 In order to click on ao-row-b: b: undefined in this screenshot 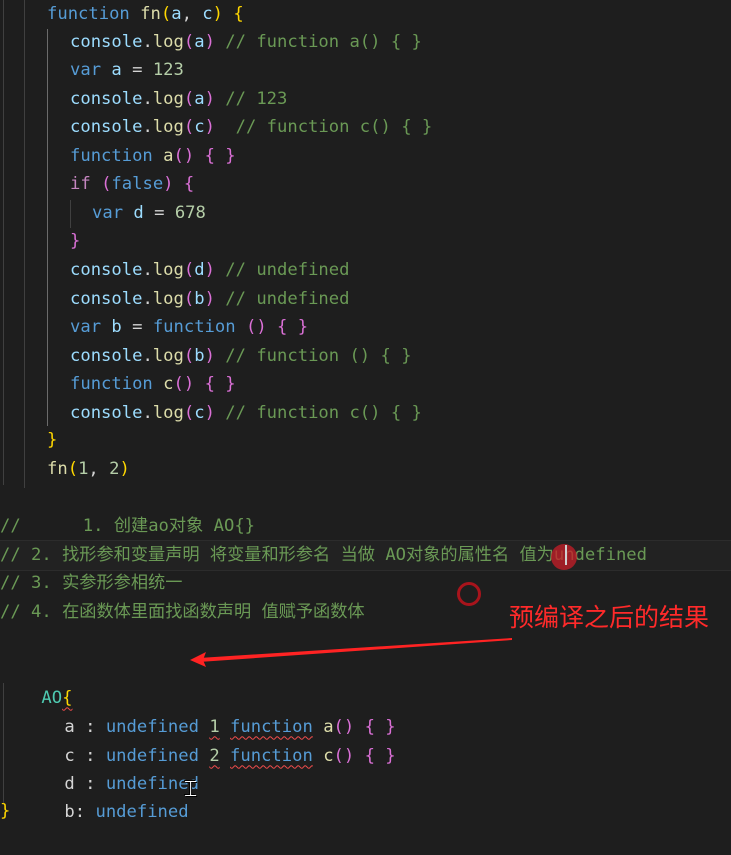, I will do `click(105, 795)`.